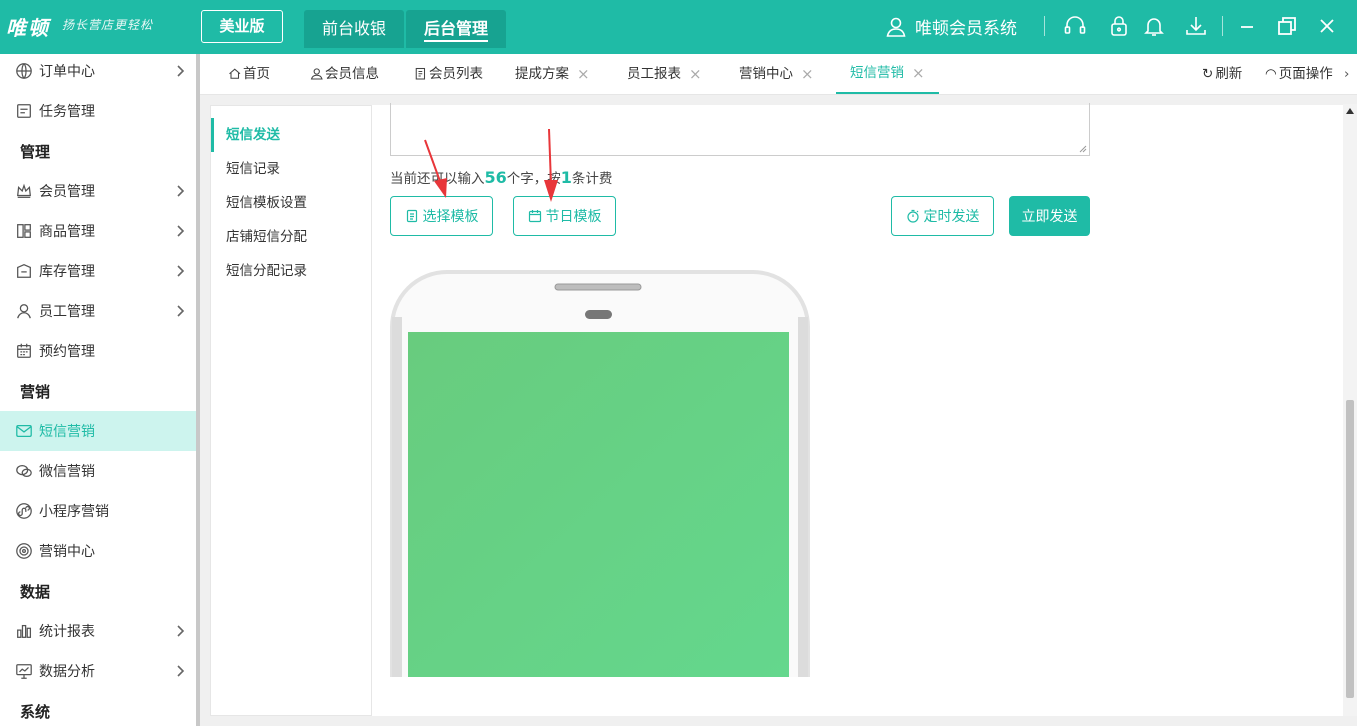 The width and height of the screenshot is (1357, 726). I want to click on module-tab-backend: 后台管理, so click(456, 29).